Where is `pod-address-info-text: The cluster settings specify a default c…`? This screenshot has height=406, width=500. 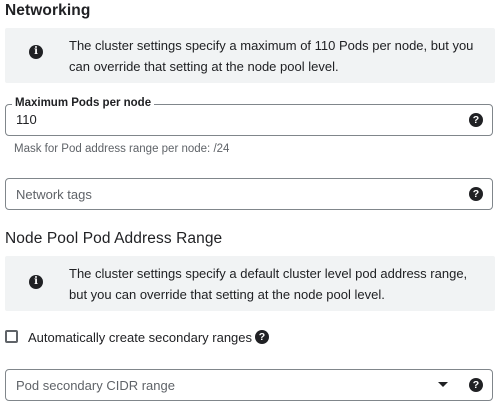 pod-address-info-text: The cluster settings specify a default c… is located at coordinates (268, 284).